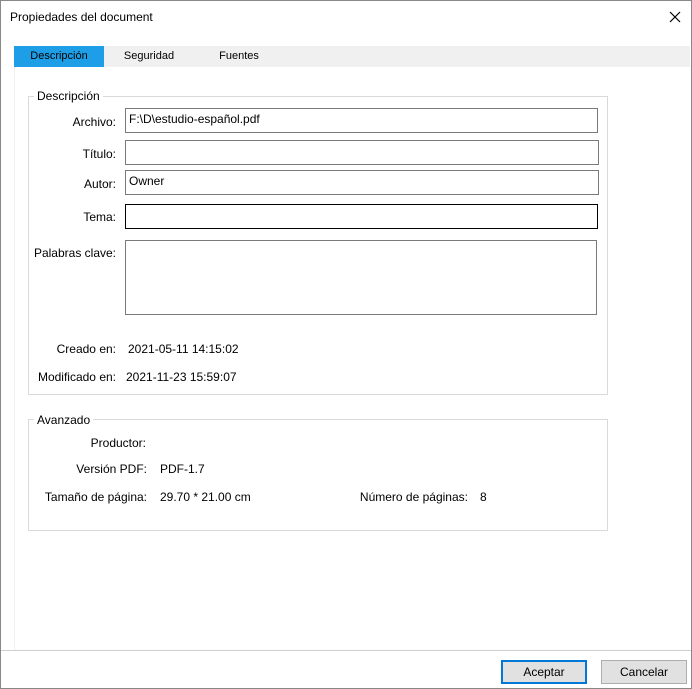 Image resolution: width=692 pixels, height=689 pixels. Describe the element at coordinates (675, 17) in the screenshot. I see `close-icon` at that location.